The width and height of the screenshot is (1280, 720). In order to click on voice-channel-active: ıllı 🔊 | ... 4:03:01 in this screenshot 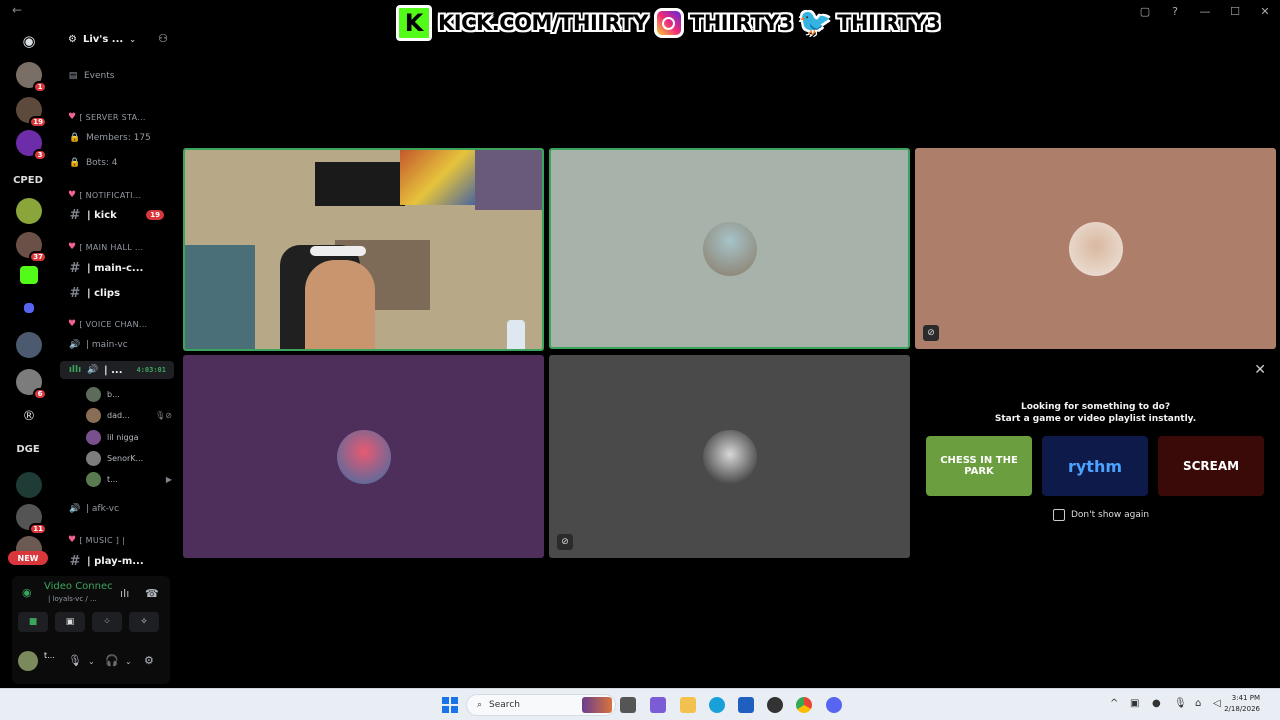, I will do `click(117, 370)`.